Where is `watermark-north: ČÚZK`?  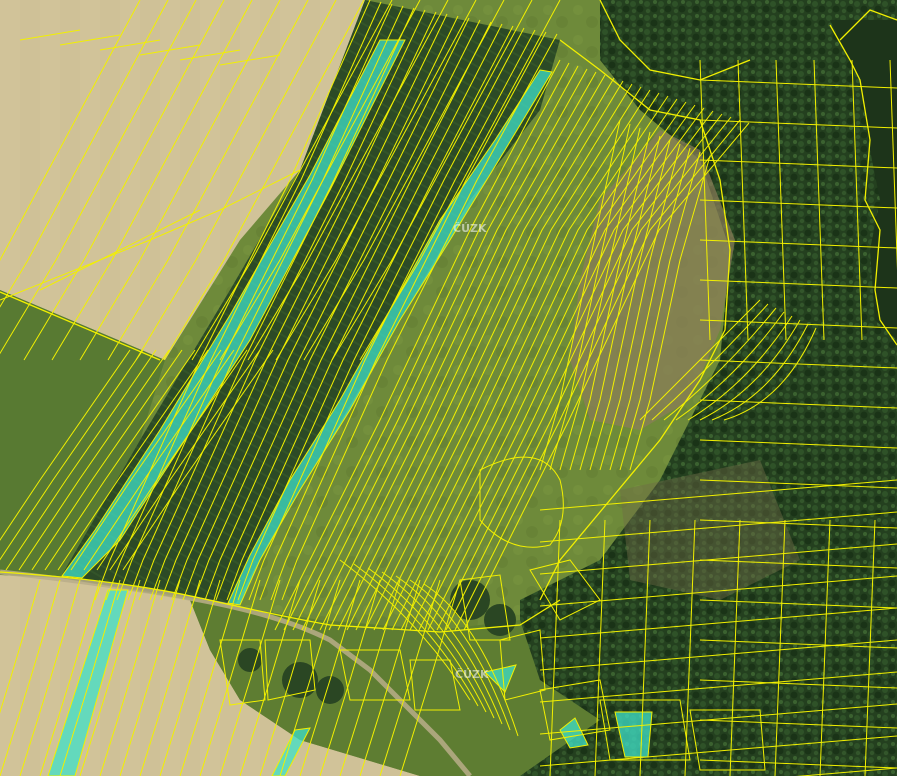
watermark-north: ČÚZK is located at coordinates (470, 228).